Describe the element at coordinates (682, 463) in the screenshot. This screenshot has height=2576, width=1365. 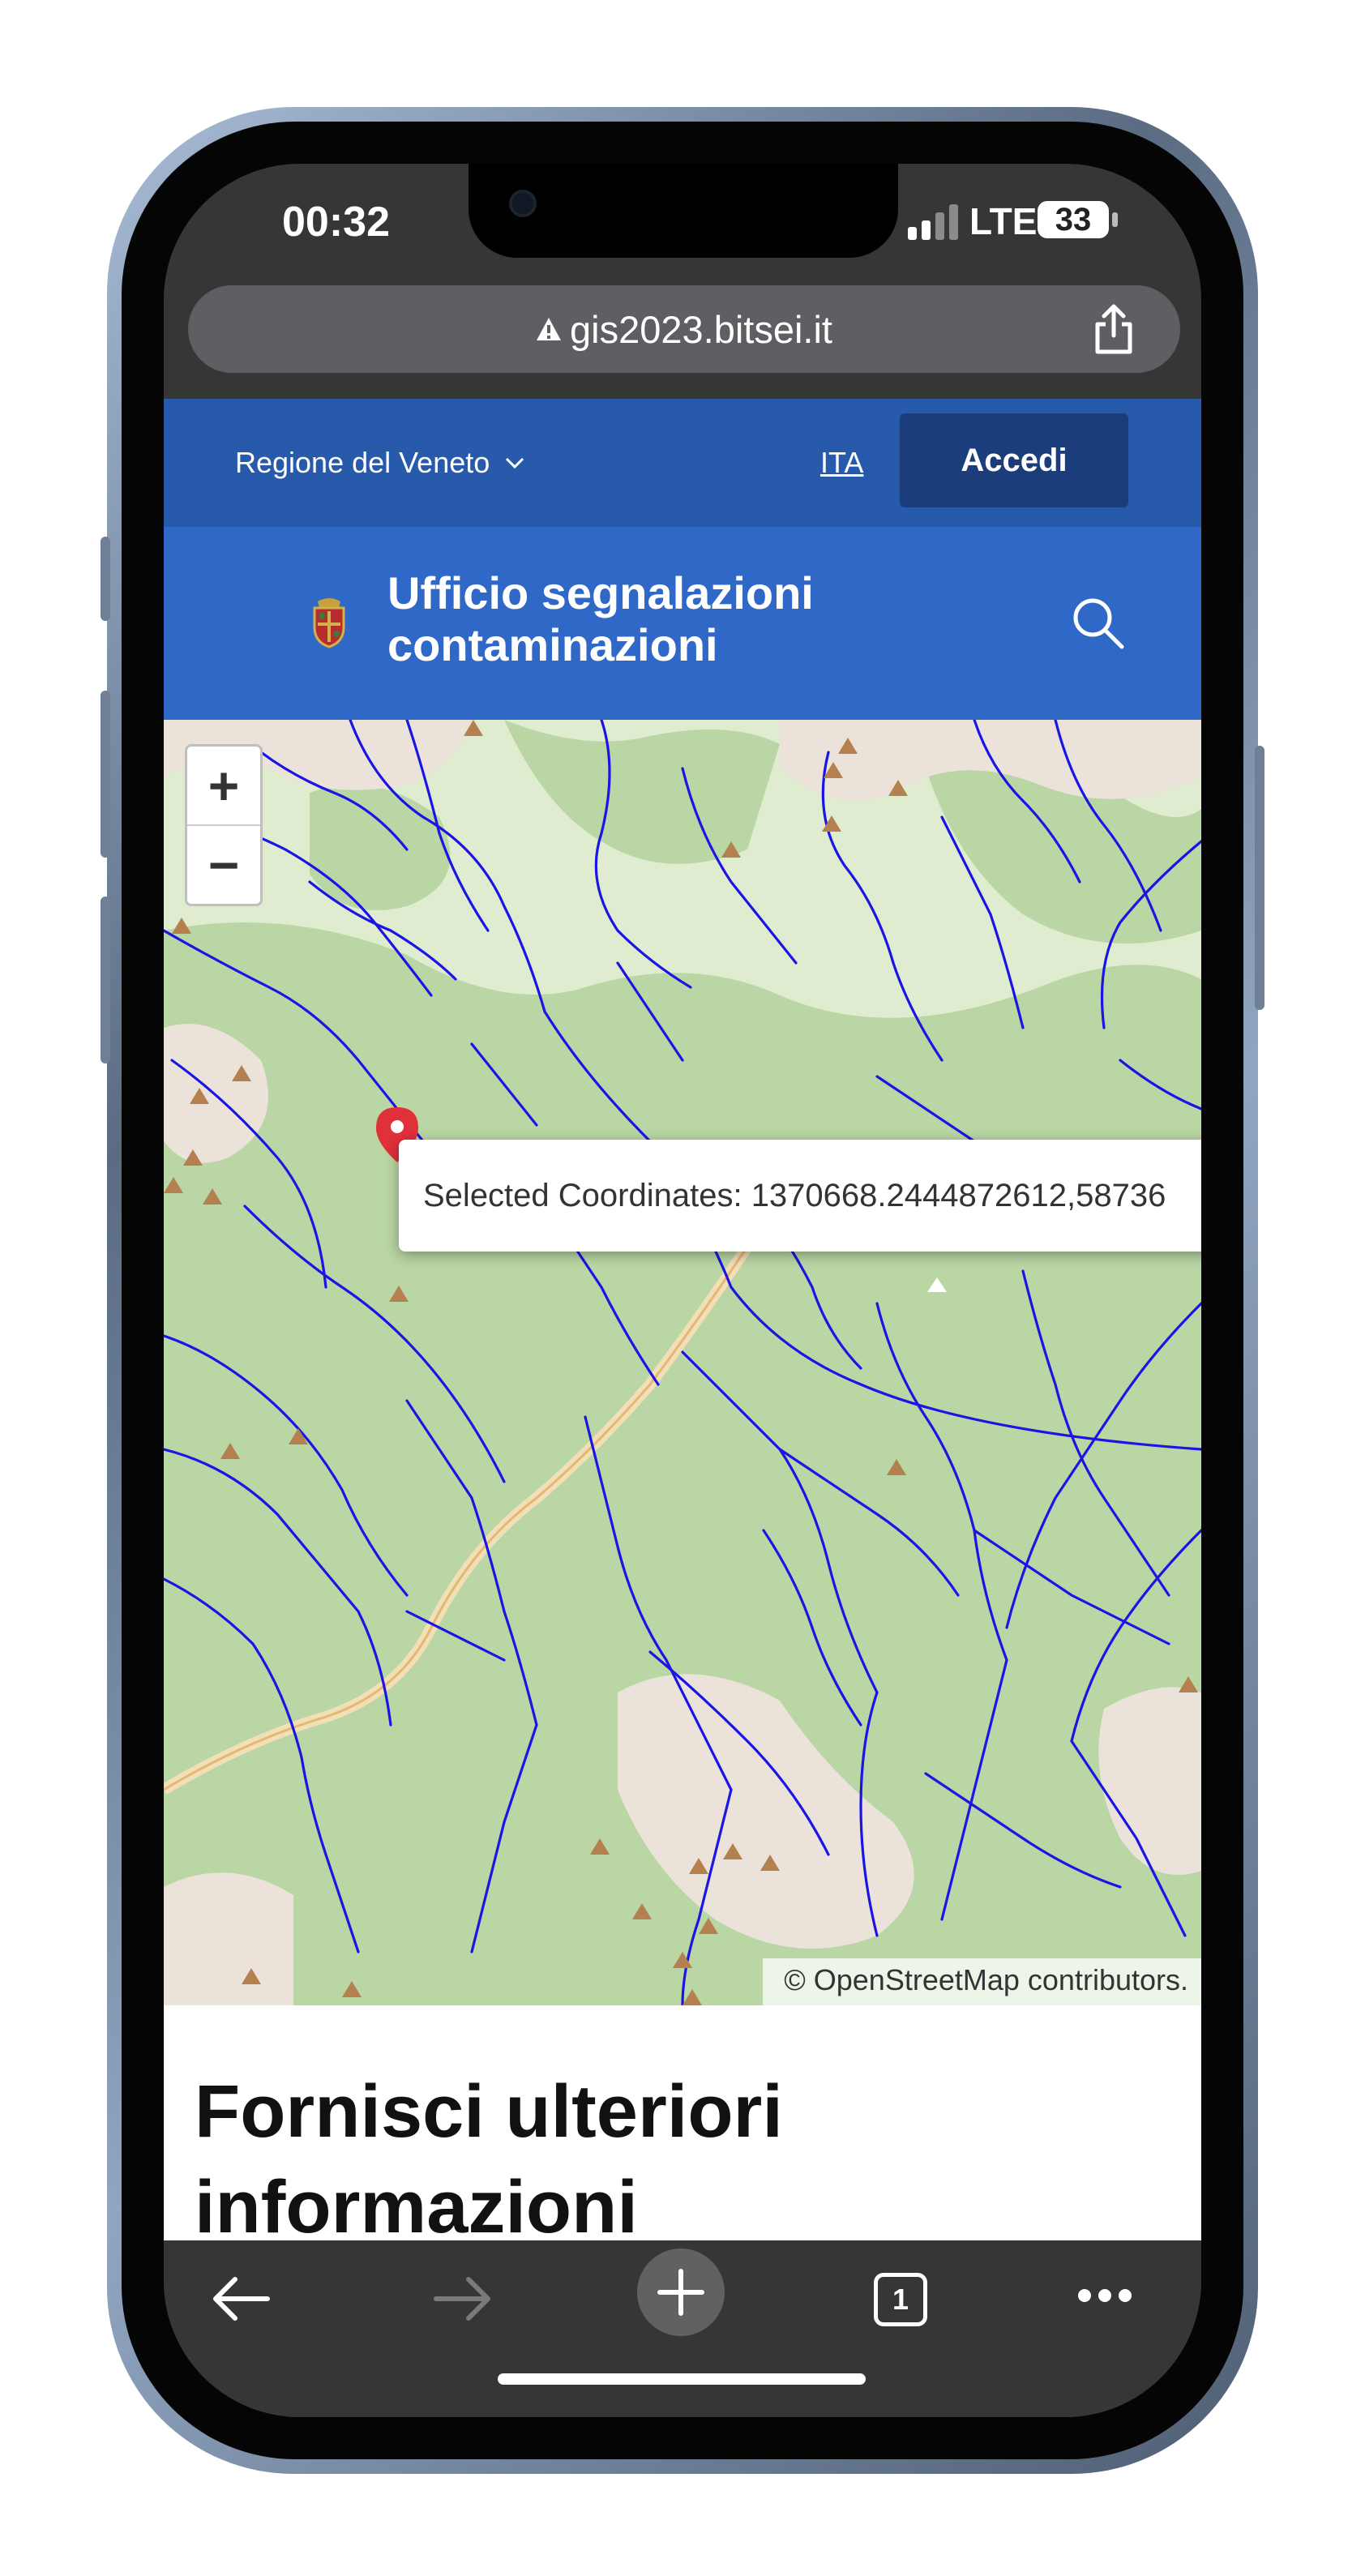
I see `site-top-bar: Regione del Veneto ITA Accedi` at that location.